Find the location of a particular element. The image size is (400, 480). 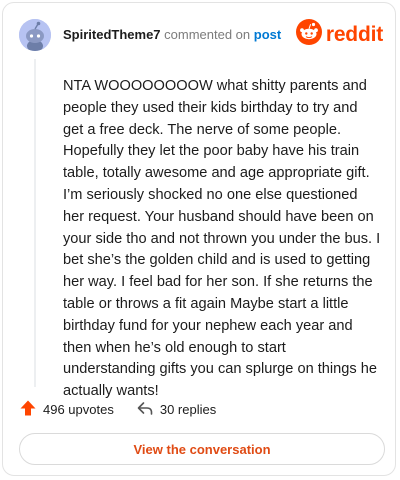

comment-meta: SpiritedTheme7 commented on post is located at coordinates (172, 34).